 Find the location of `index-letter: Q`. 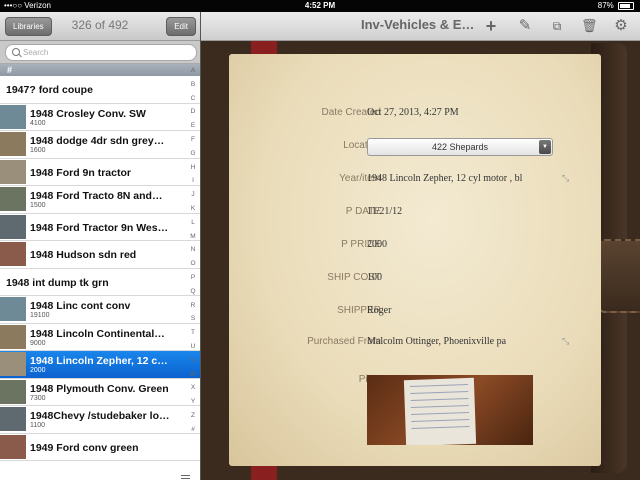

index-letter: Q is located at coordinates (193, 292).